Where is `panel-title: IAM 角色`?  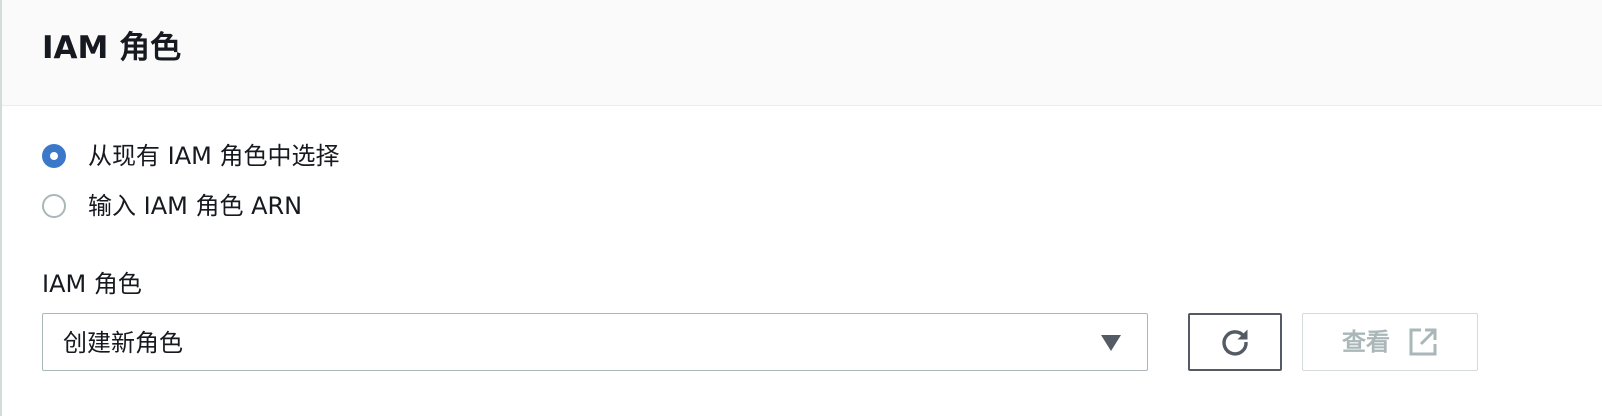 panel-title: IAM 角色 is located at coordinates (112, 48).